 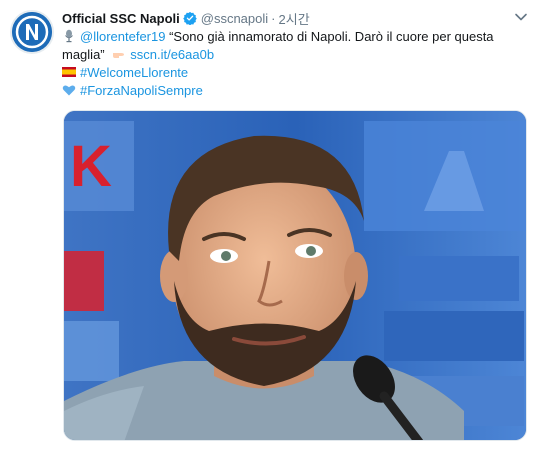 I want to click on napoli-logo-icon, so click(x=32, y=32).